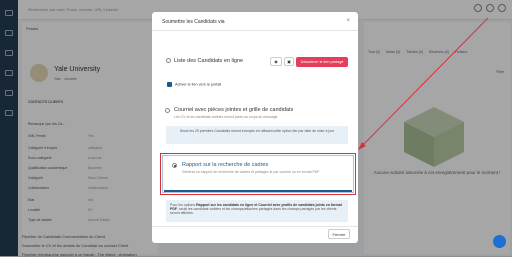 The height and width of the screenshot is (257, 512). What do you see at coordinates (423, 83) in the screenshot?
I see `annotation-arrow` at bounding box center [423, 83].